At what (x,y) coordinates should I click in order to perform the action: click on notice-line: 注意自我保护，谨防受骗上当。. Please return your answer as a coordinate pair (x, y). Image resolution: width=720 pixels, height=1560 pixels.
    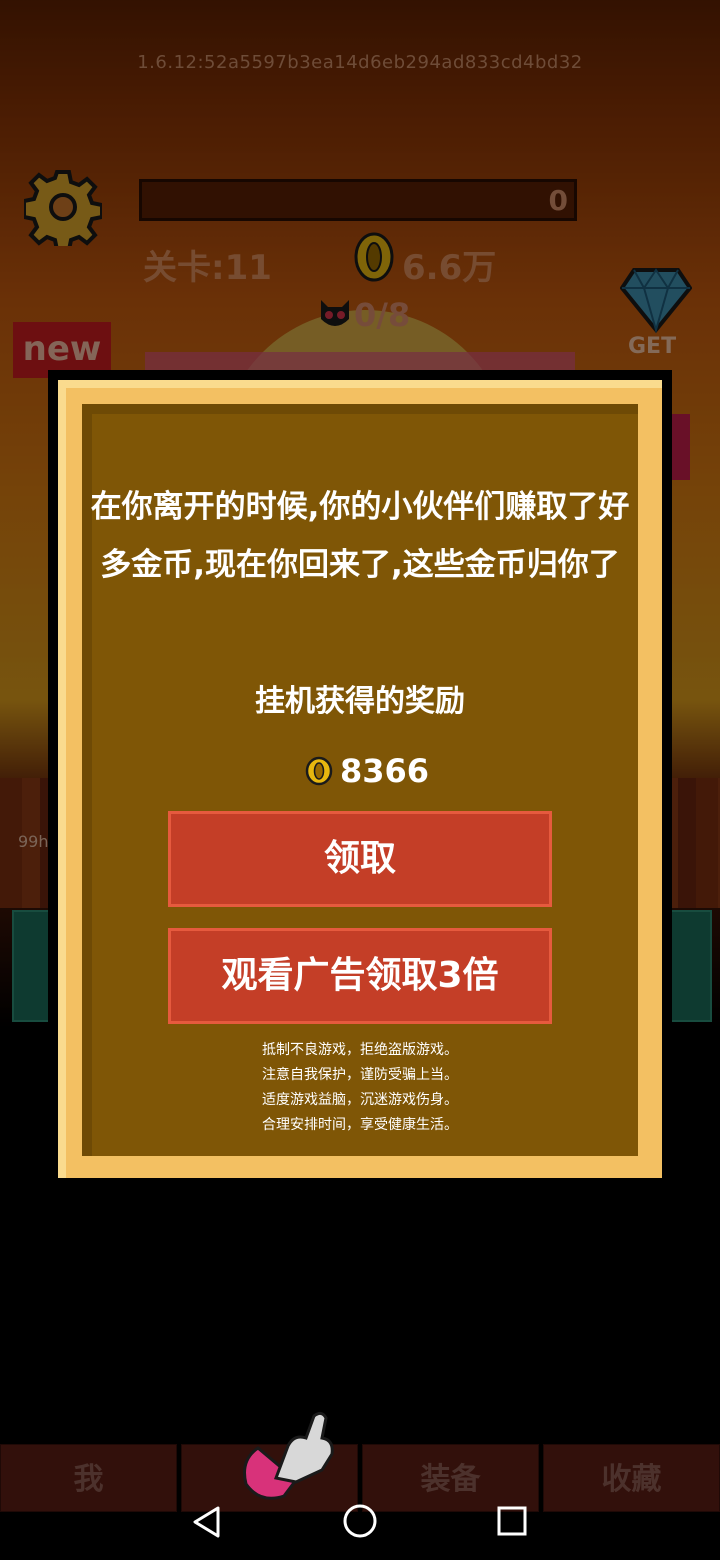
    Looking at the image, I should click on (360, 1075).